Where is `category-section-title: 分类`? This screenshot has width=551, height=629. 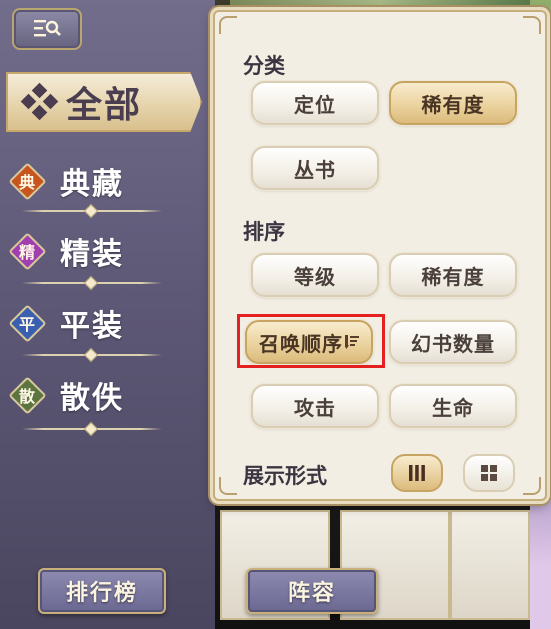 category-section-title: 分类 is located at coordinates (264, 65).